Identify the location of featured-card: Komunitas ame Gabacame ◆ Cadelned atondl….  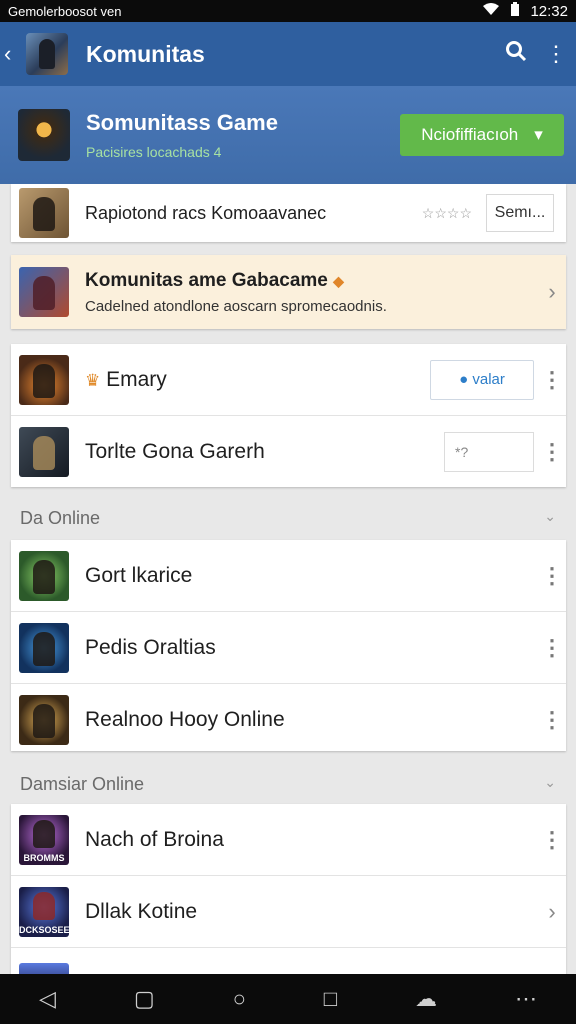
(288, 292).